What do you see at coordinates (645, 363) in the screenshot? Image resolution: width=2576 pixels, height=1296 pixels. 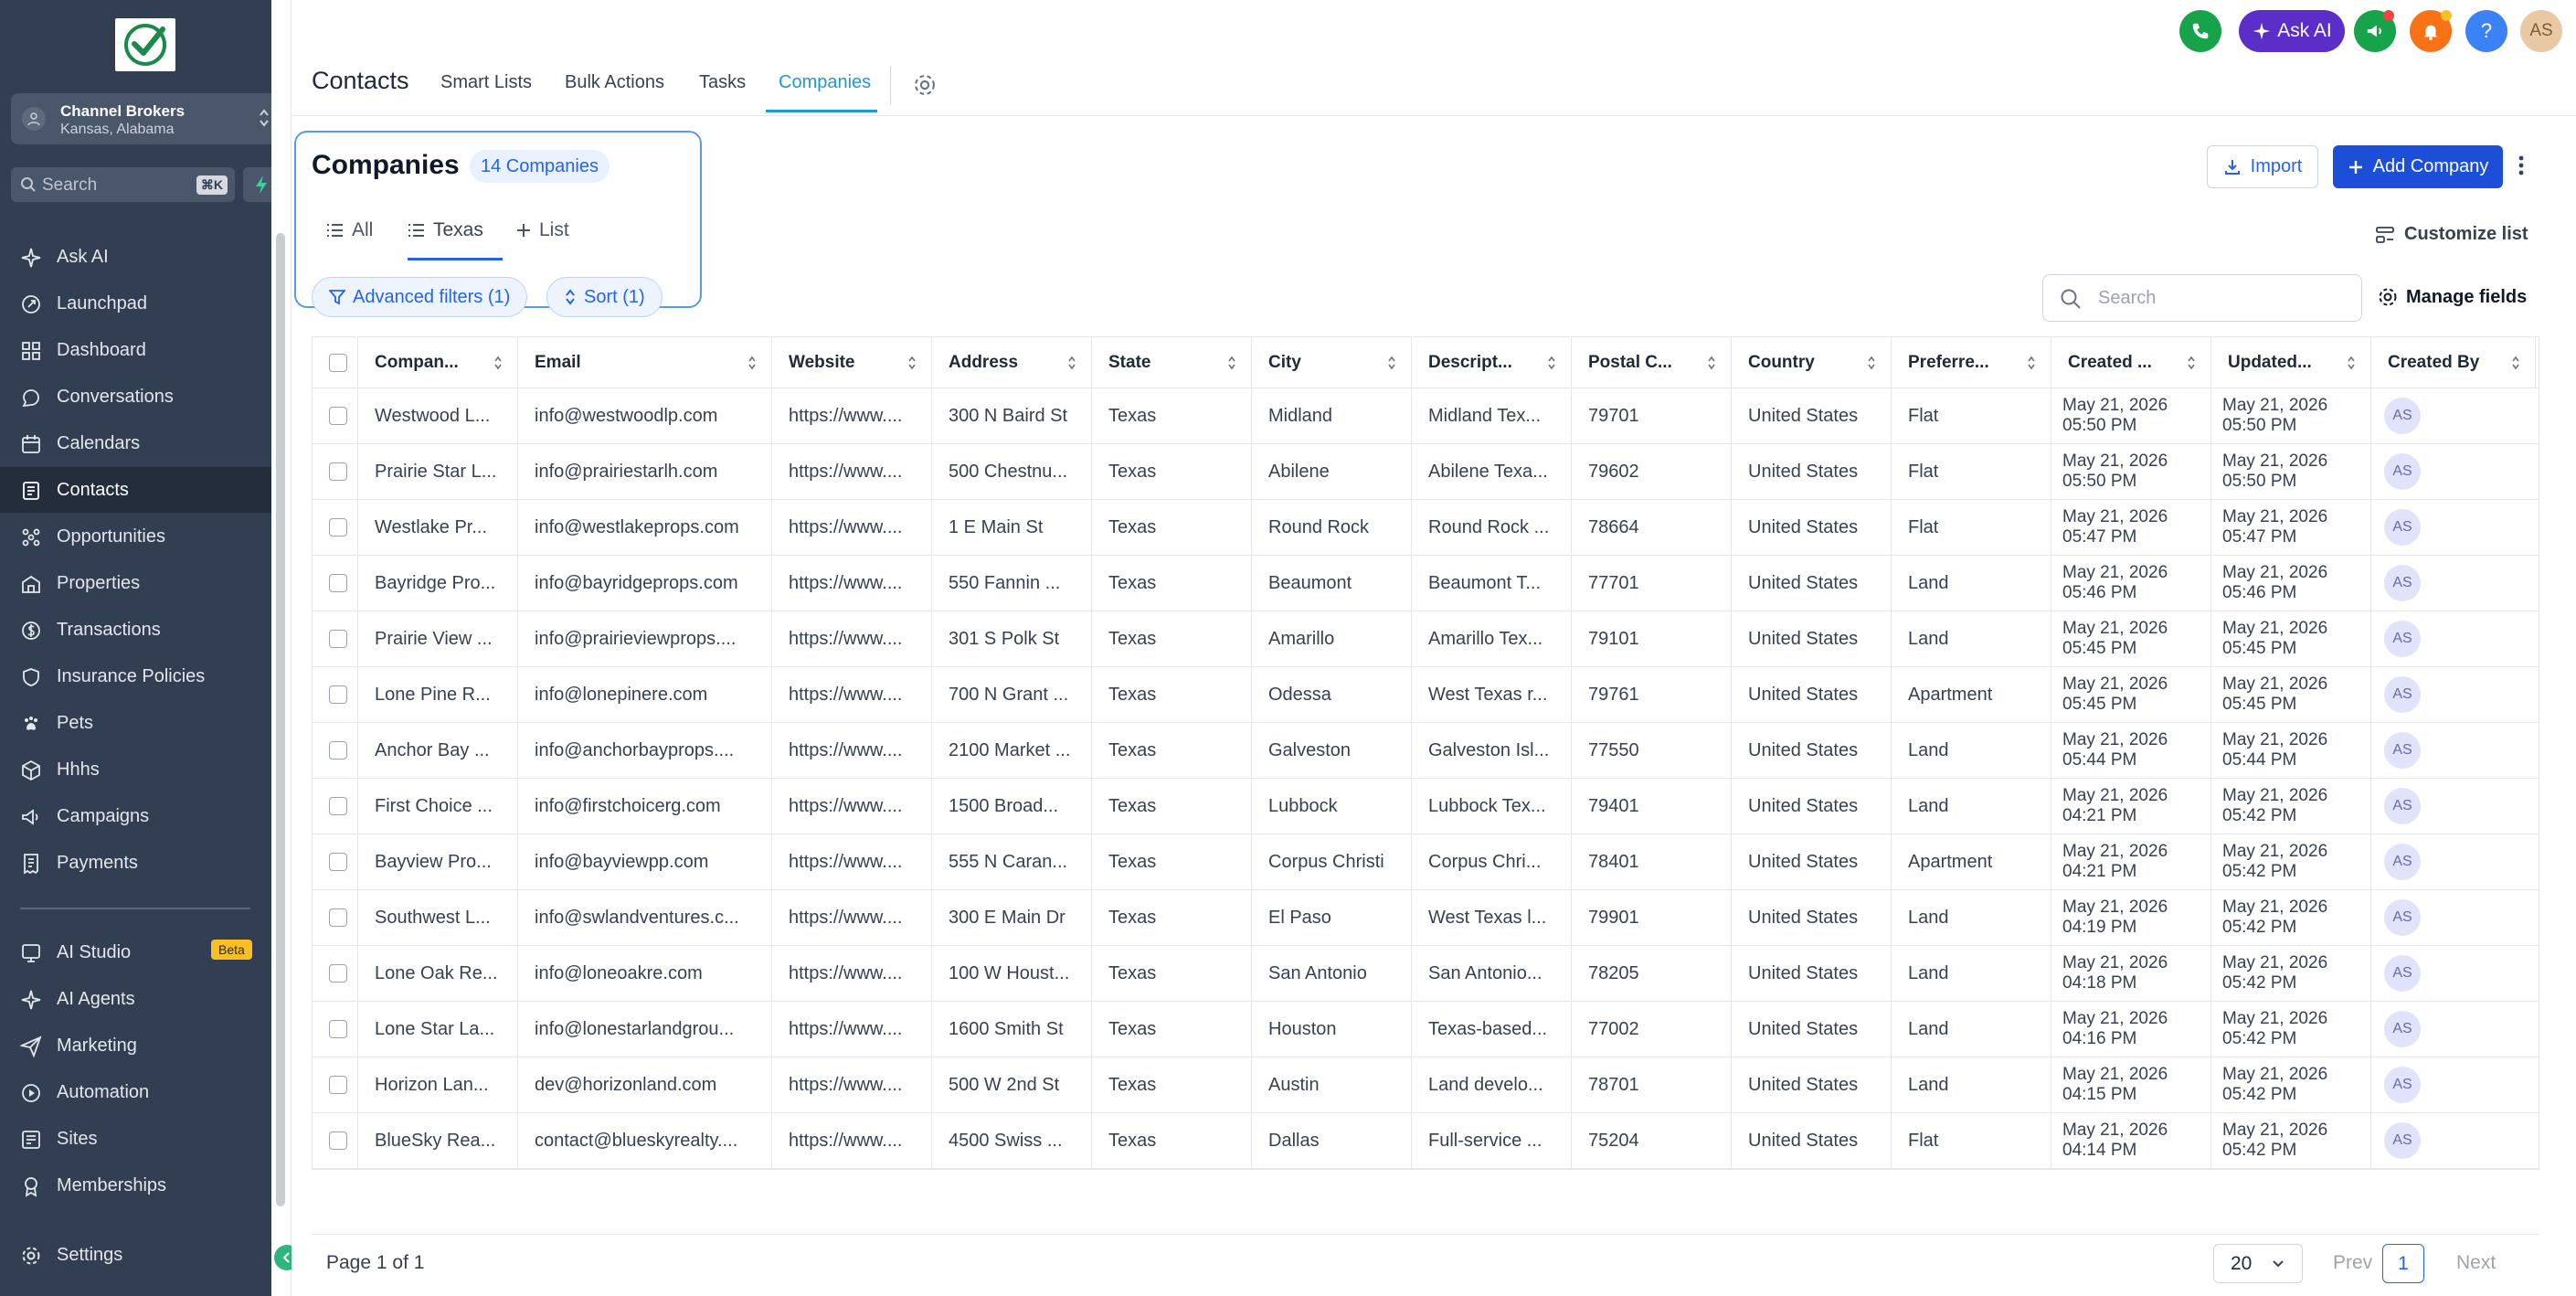 I see `column-header-email: Email` at bounding box center [645, 363].